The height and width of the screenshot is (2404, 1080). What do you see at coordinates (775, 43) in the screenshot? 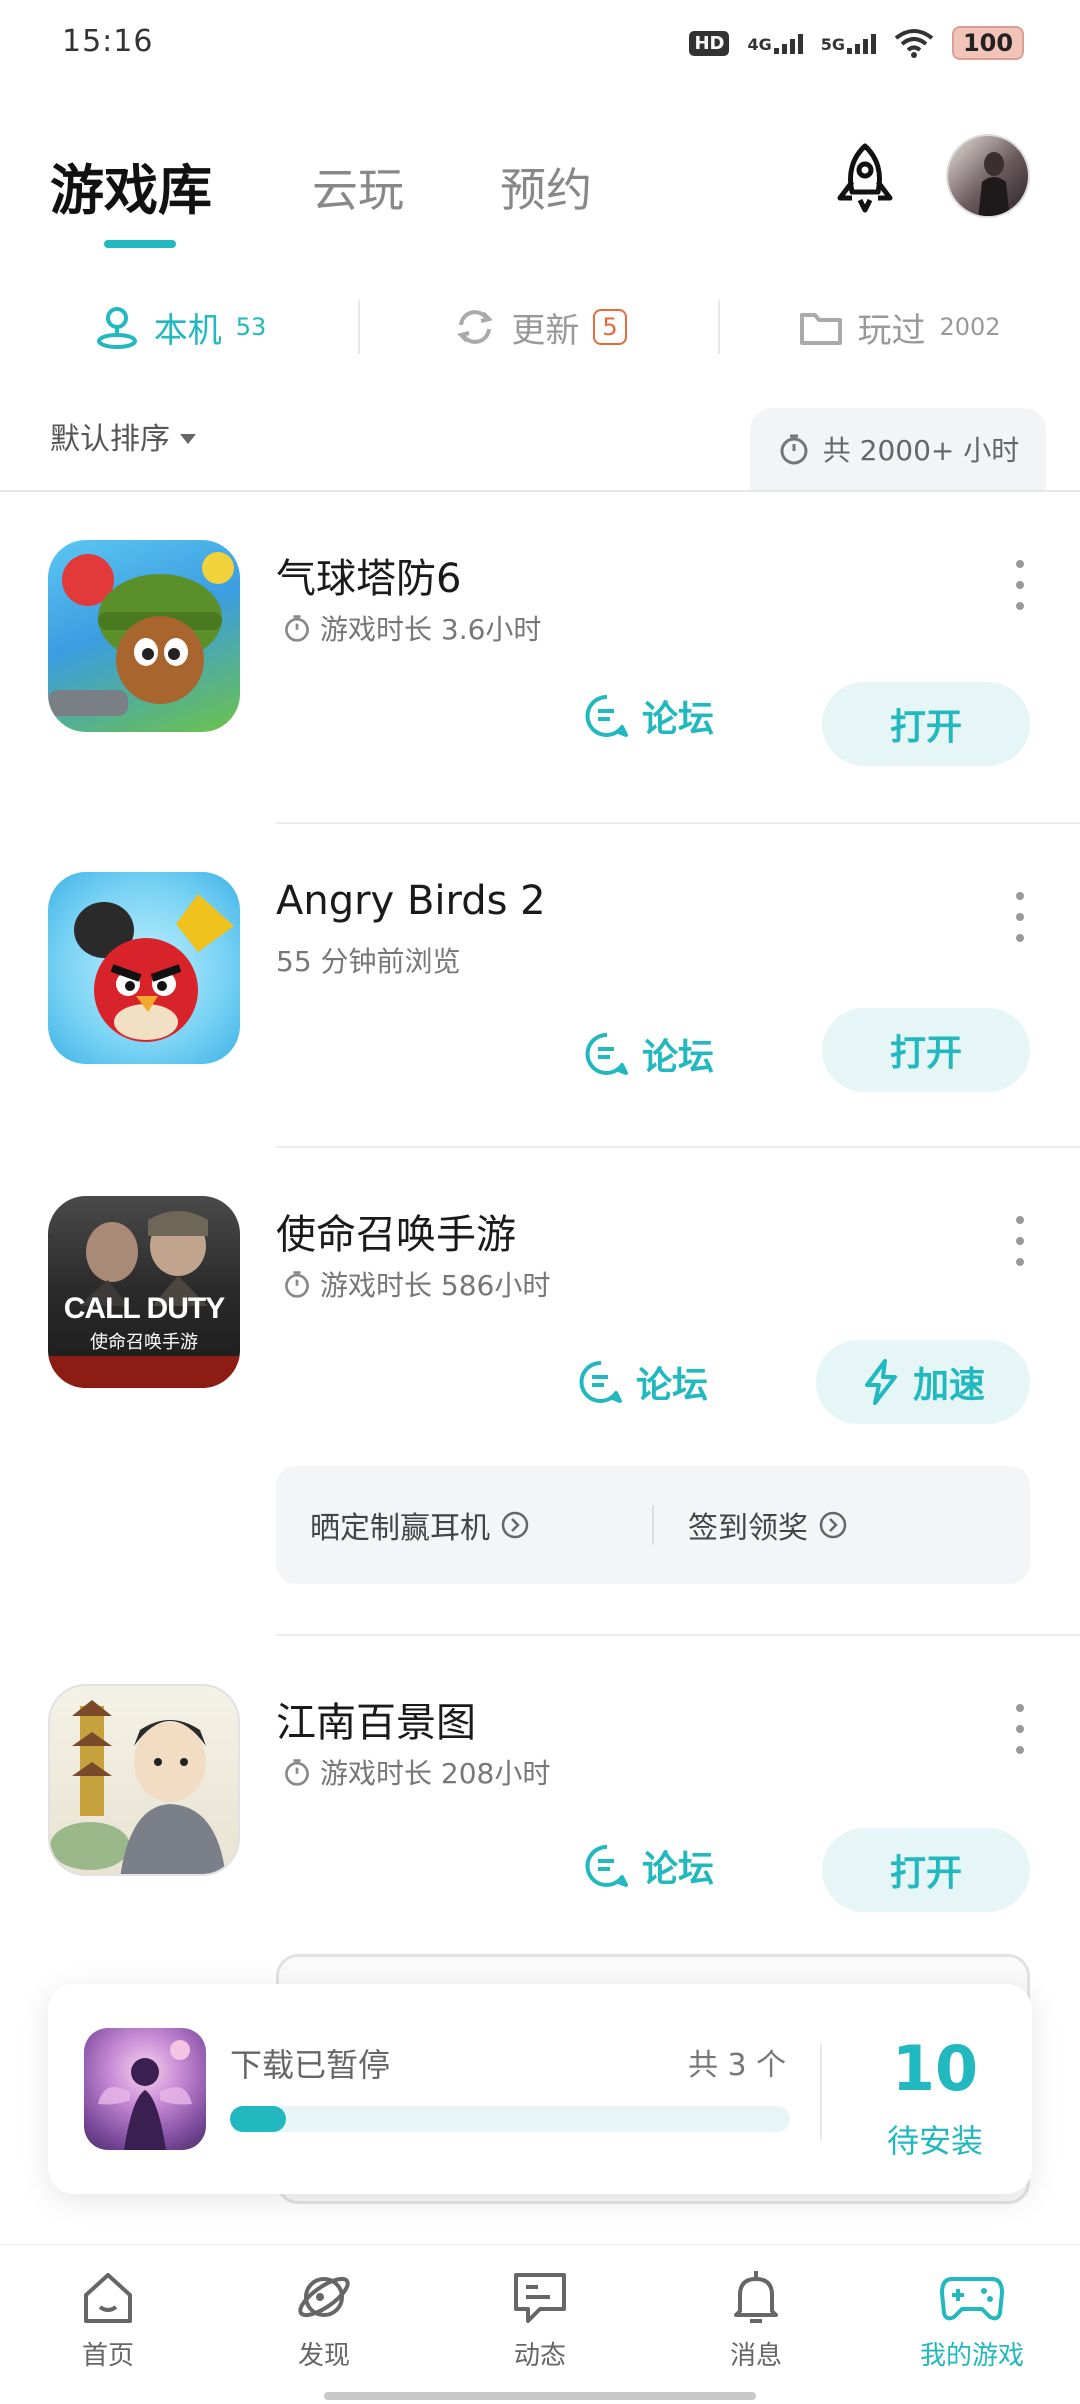
I see `signal-4g-icon: 4G` at bounding box center [775, 43].